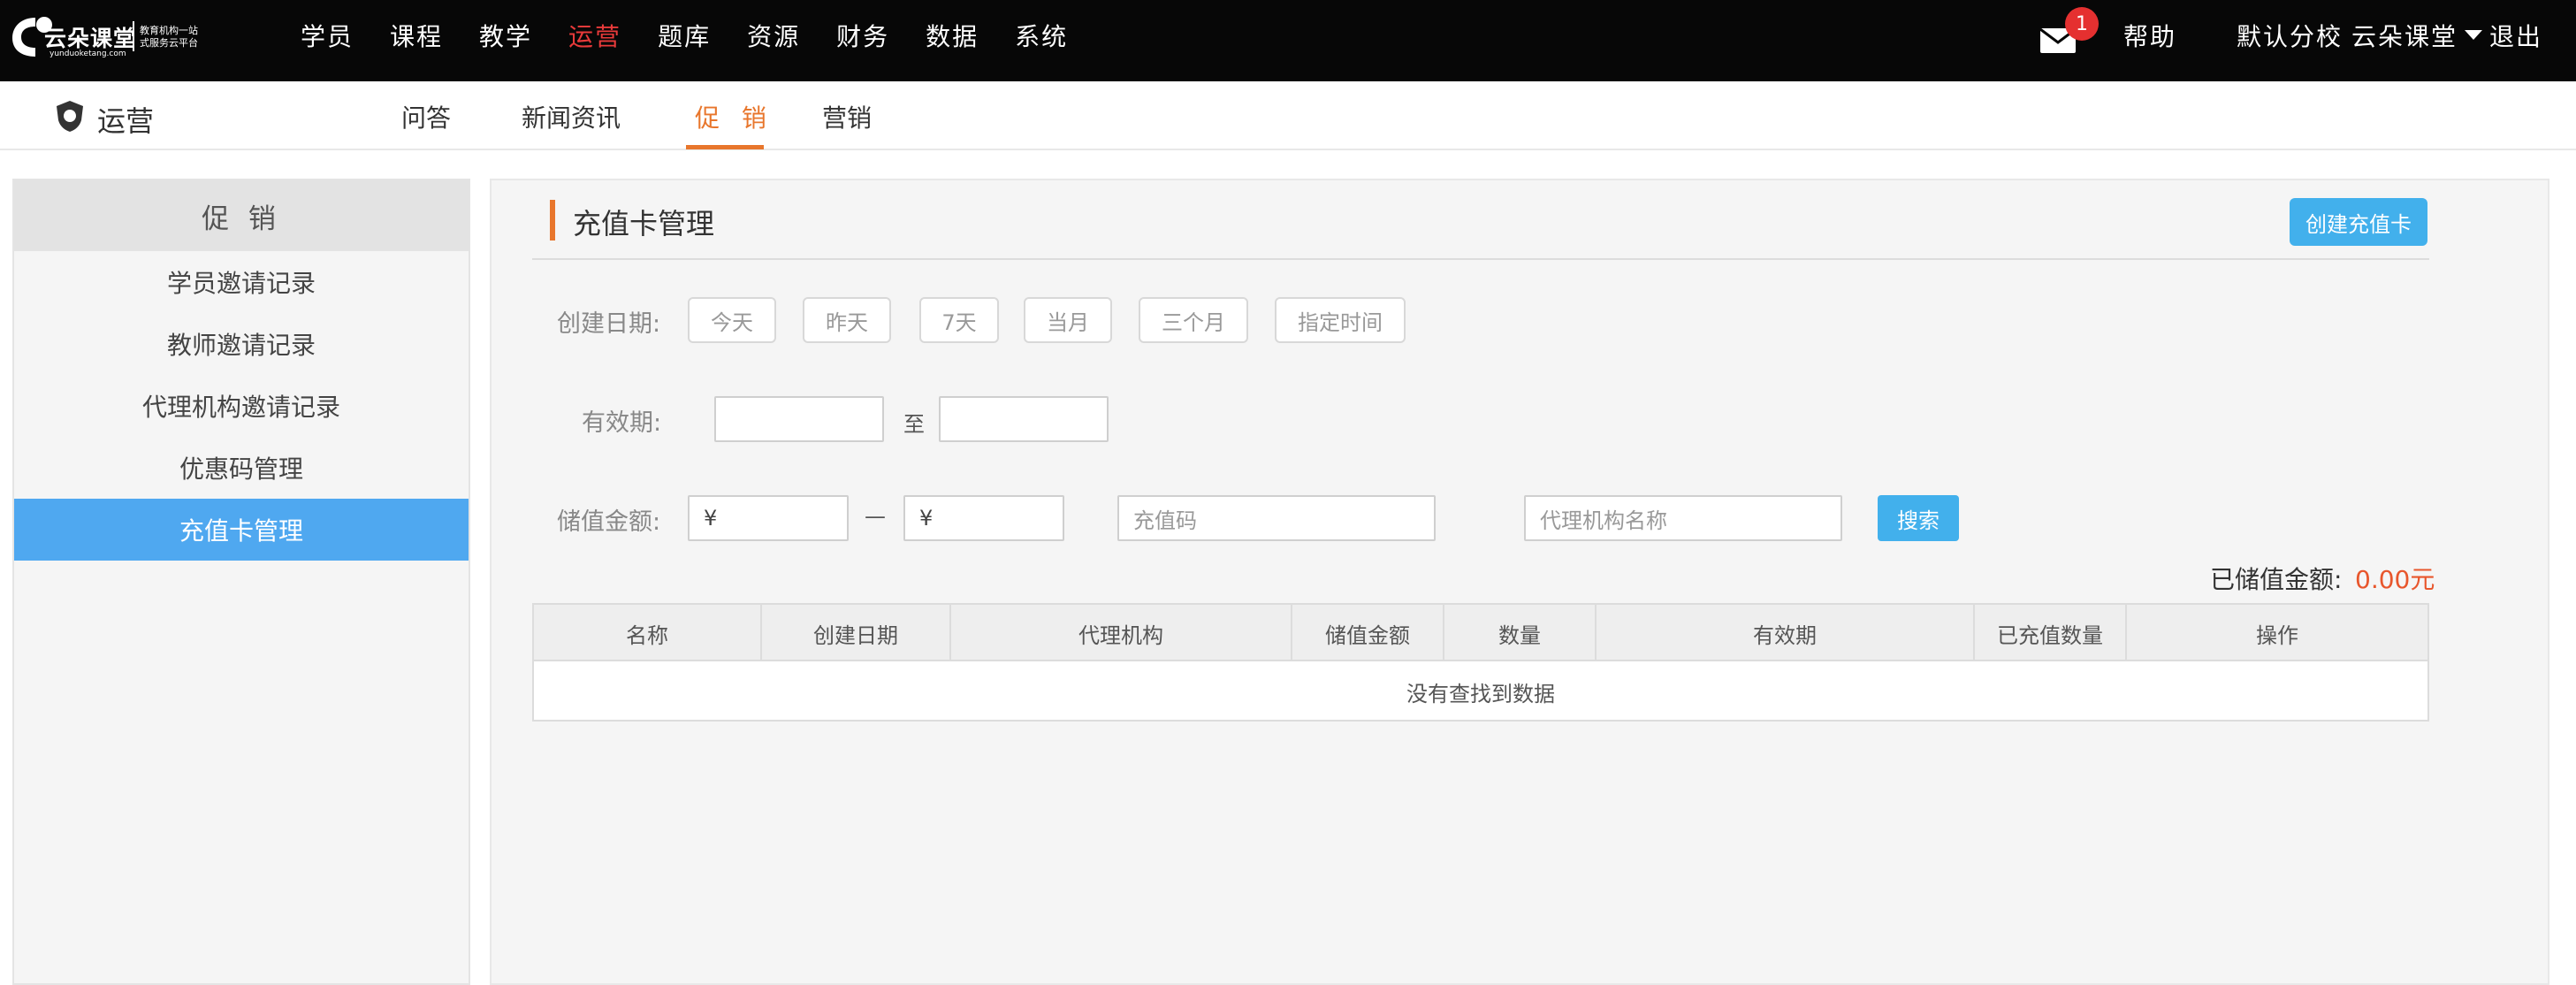 This screenshot has height=985, width=2576. Describe the element at coordinates (875, 516) in the screenshot. I see `amount-range-dash: —` at that location.